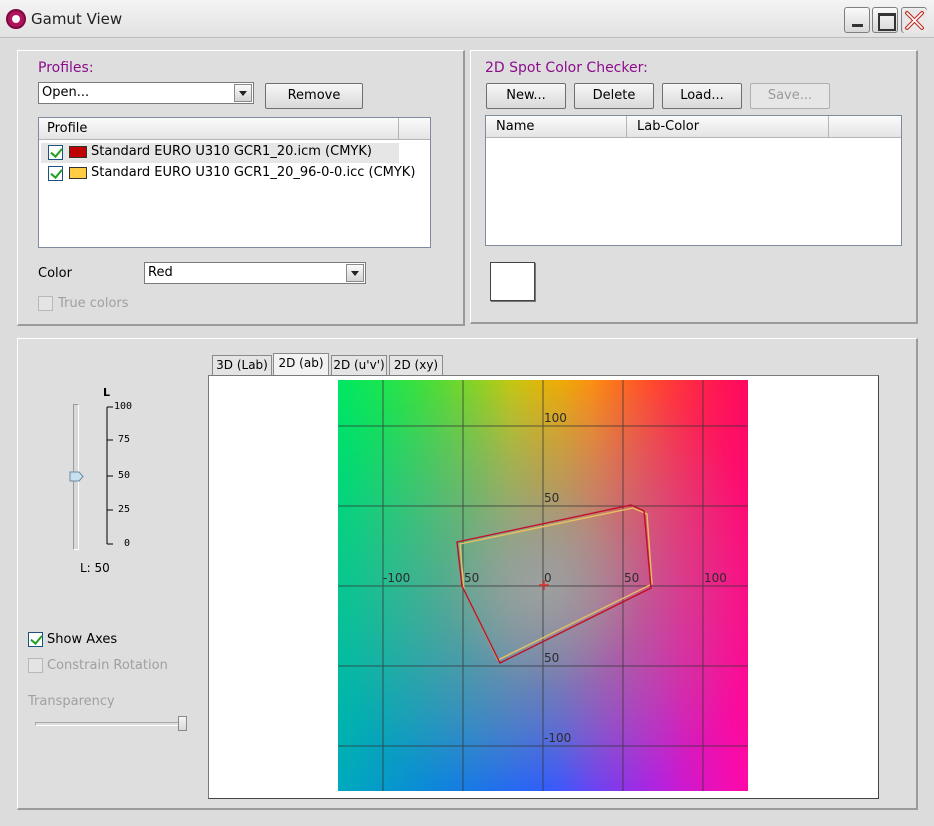  What do you see at coordinates (95, 568) in the screenshot?
I see `lightness-value: L: 50` at bounding box center [95, 568].